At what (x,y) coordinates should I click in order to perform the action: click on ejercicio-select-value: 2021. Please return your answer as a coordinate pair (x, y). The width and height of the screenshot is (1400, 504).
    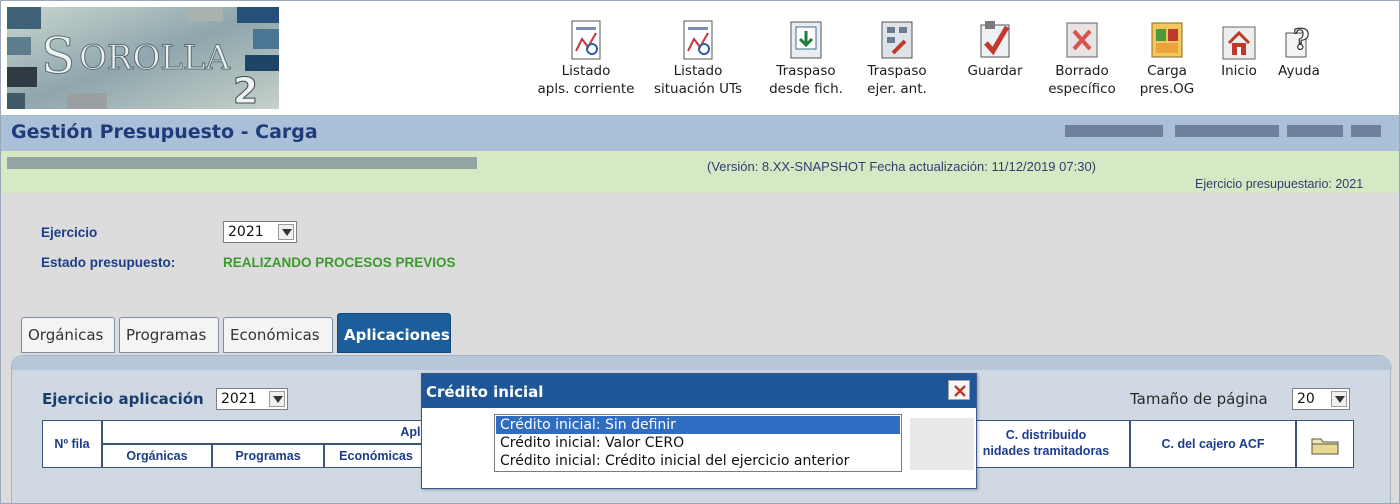
    Looking at the image, I should click on (246, 232).